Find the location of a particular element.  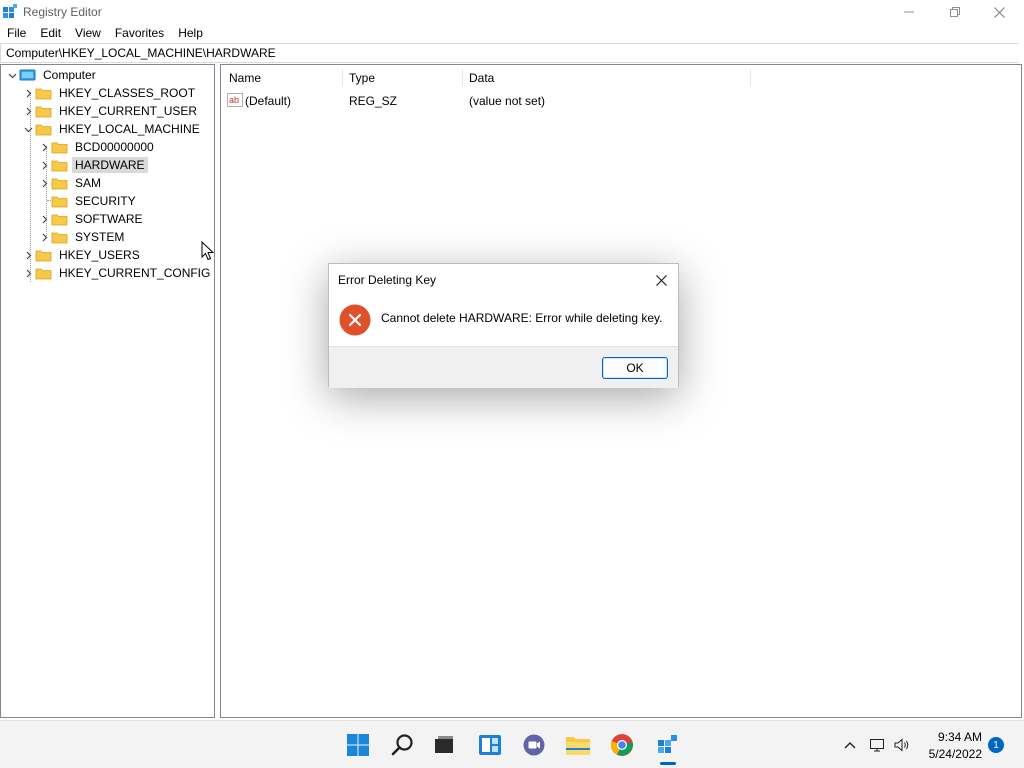

network-button is located at coordinates (878, 745).